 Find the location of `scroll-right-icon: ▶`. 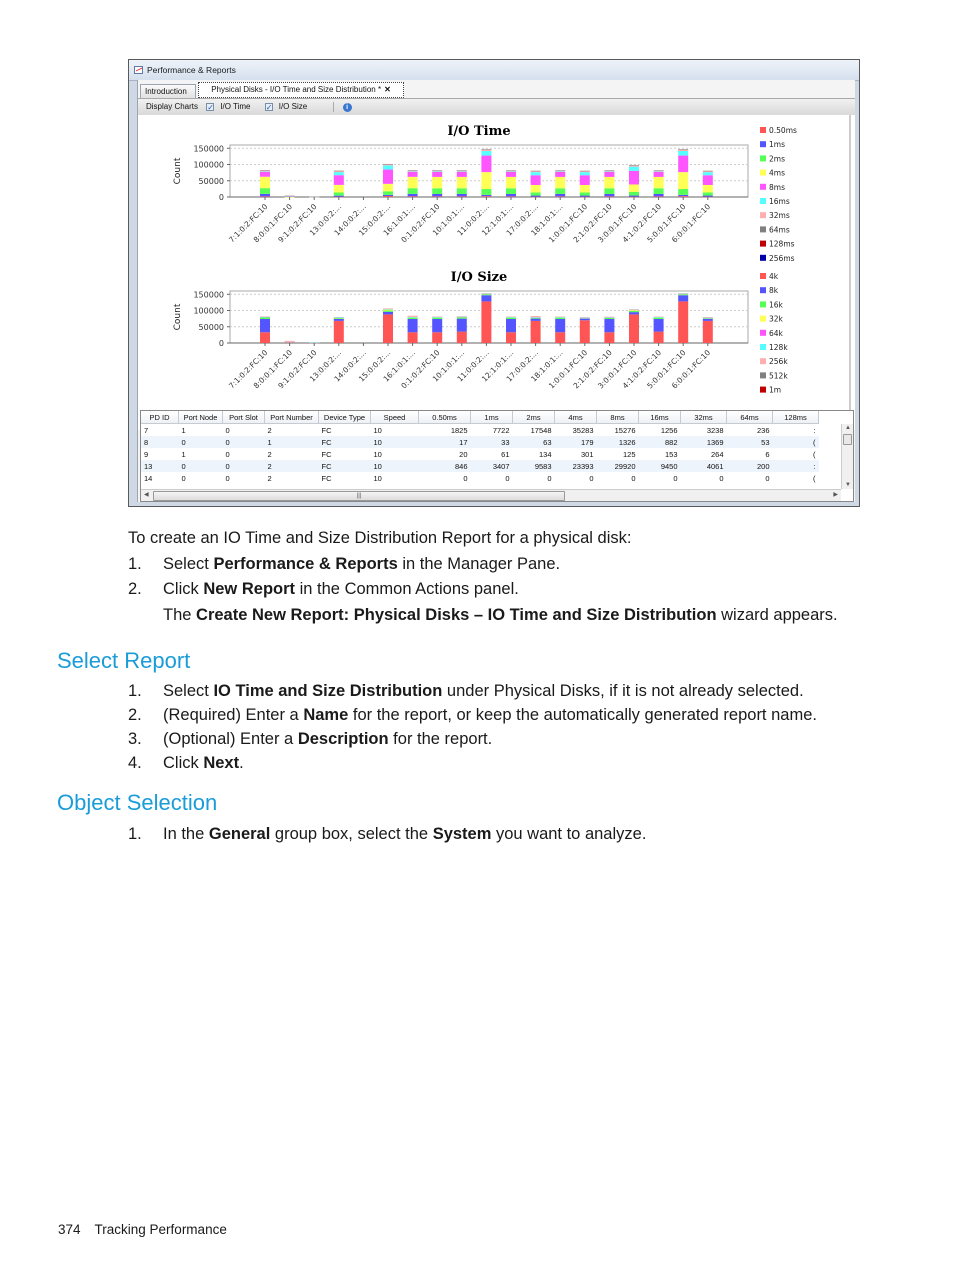

scroll-right-icon: ▶ is located at coordinates (835, 494).